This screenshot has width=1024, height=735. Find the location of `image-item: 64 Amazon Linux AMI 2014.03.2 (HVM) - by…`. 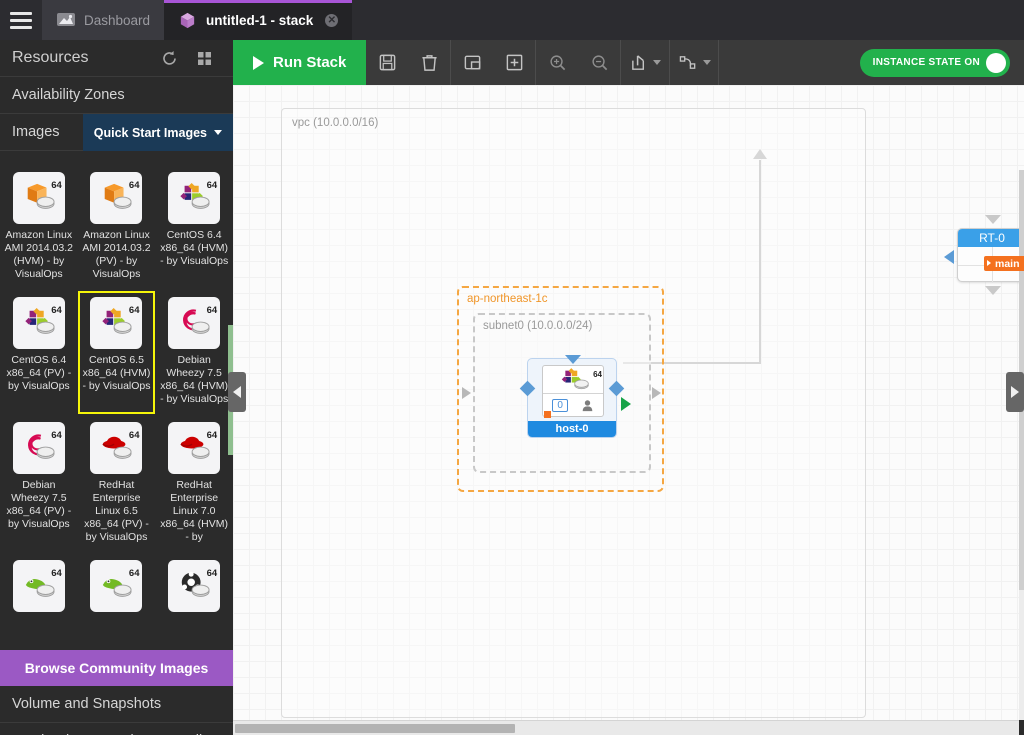

image-item: 64 Amazon Linux AMI 2014.03.2 (HVM) - by… is located at coordinates (39, 227).